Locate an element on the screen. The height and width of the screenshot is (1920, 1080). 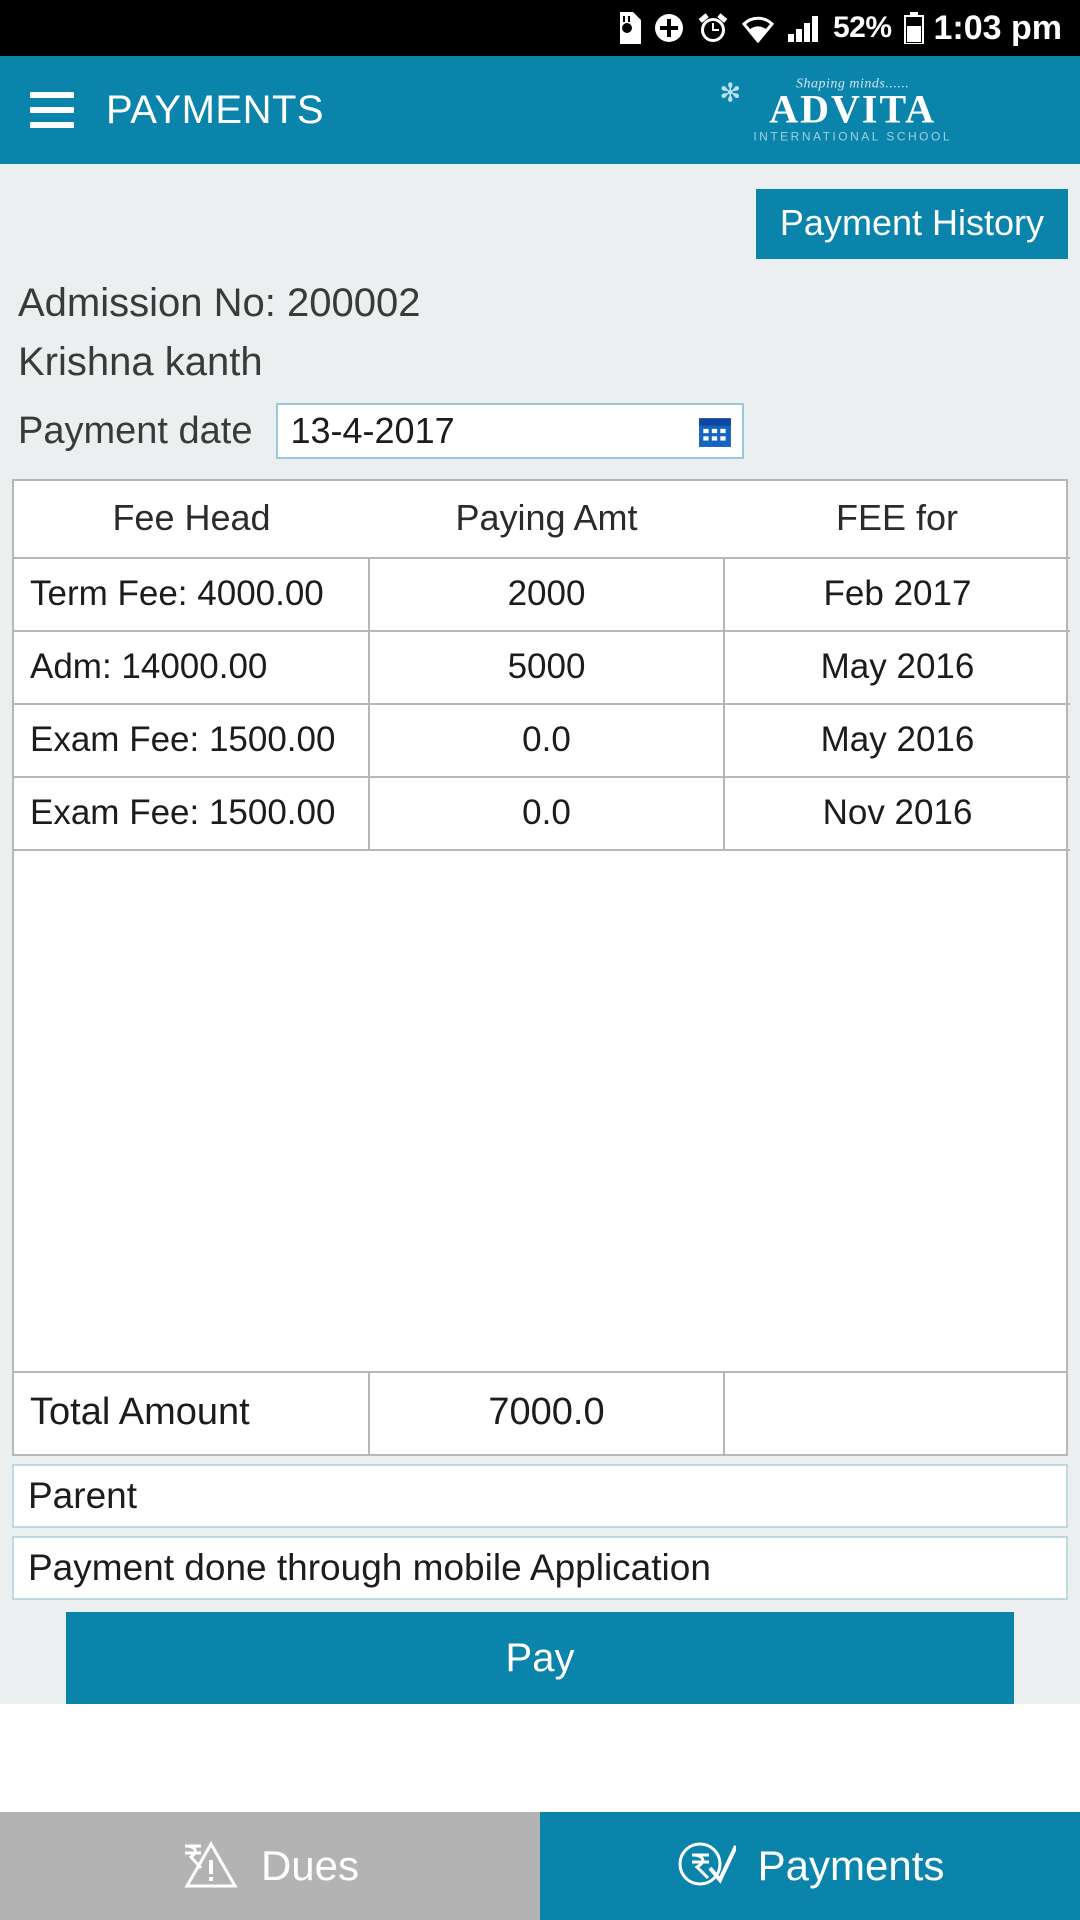
nav-label-dues: Dues is located at coordinates (310, 1865).